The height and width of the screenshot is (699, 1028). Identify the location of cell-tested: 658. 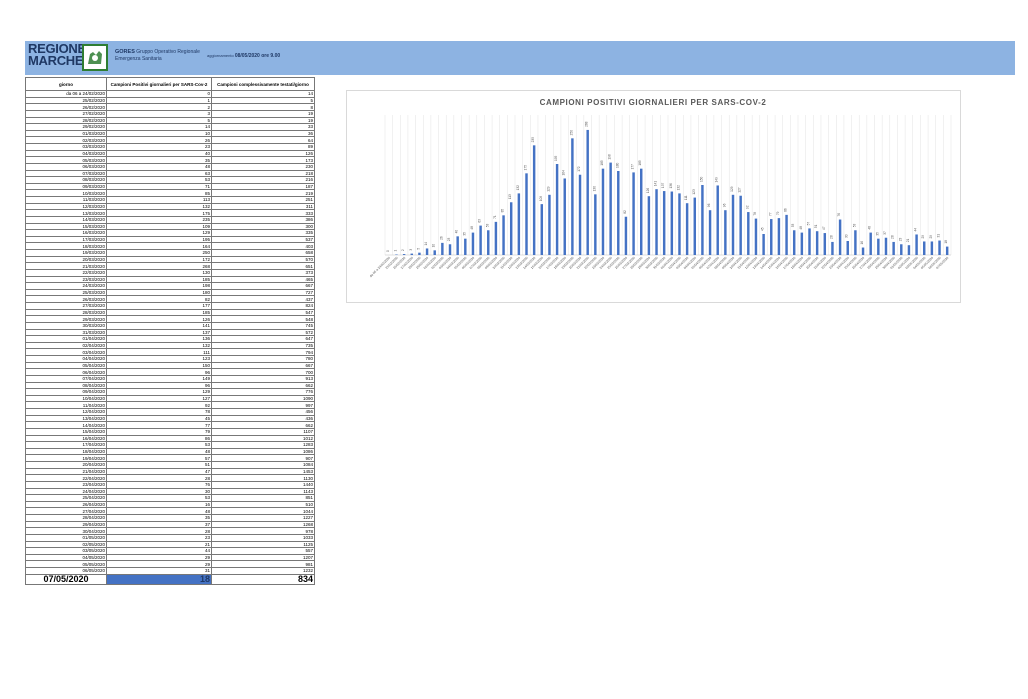
(263, 253).